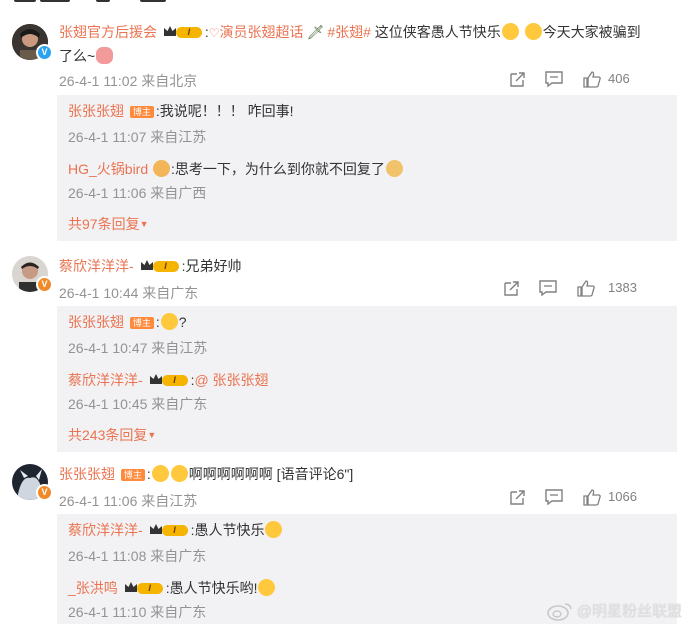 The height and width of the screenshot is (624, 690). What do you see at coordinates (622, 496) in the screenshot?
I see `like-count: 1066` at bounding box center [622, 496].